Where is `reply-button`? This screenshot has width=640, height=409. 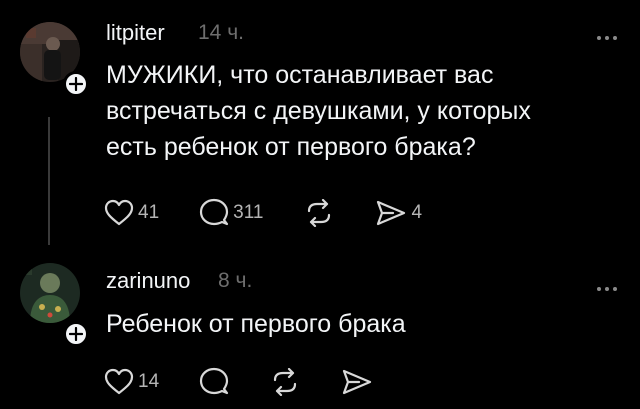 reply-button is located at coordinates (214, 382).